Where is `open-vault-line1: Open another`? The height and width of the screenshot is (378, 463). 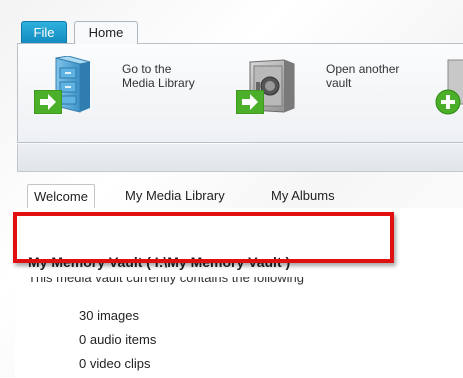 open-vault-line1: Open another is located at coordinates (363, 69).